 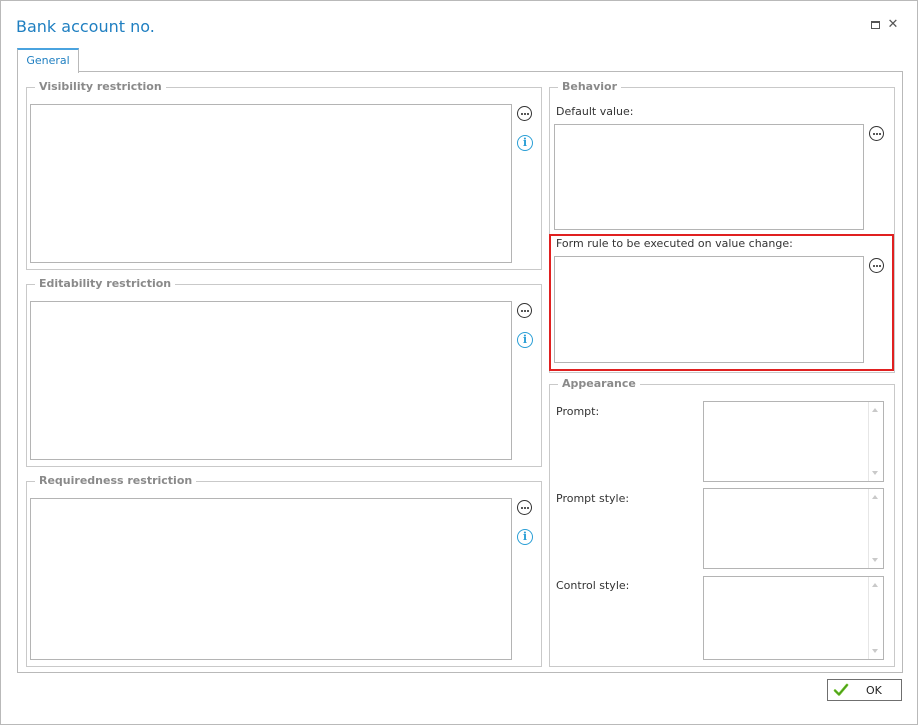 What do you see at coordinates (793, 528) in the screenshot?
I see `prompt-style-input` at bounding box center [793, 528].